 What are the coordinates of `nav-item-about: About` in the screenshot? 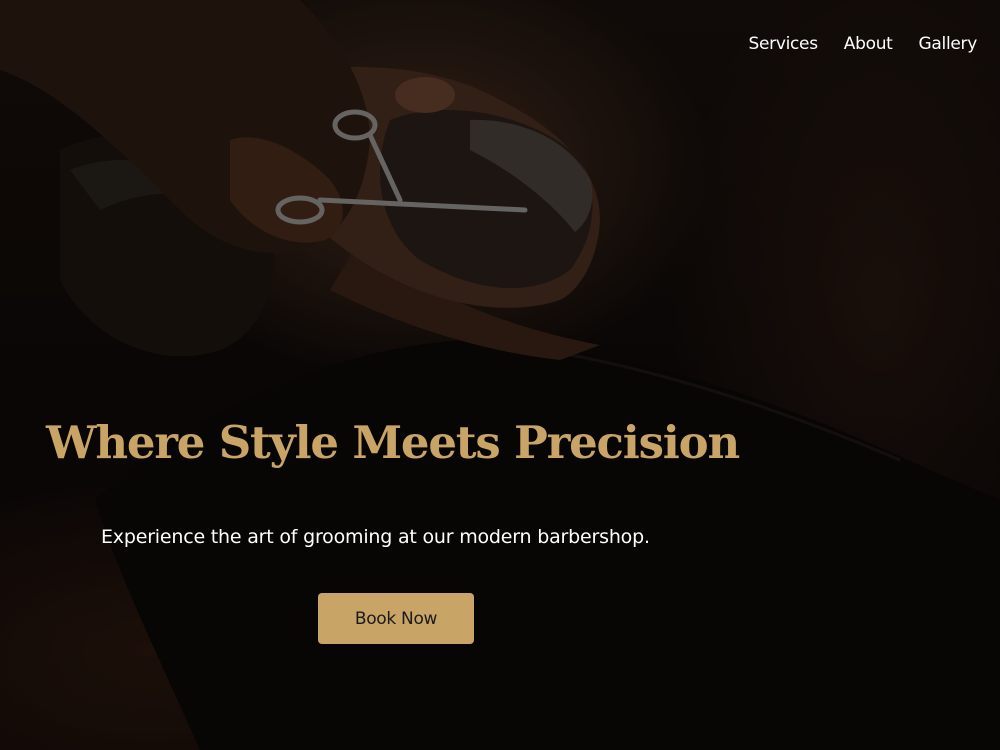 It's located at (868, 44).